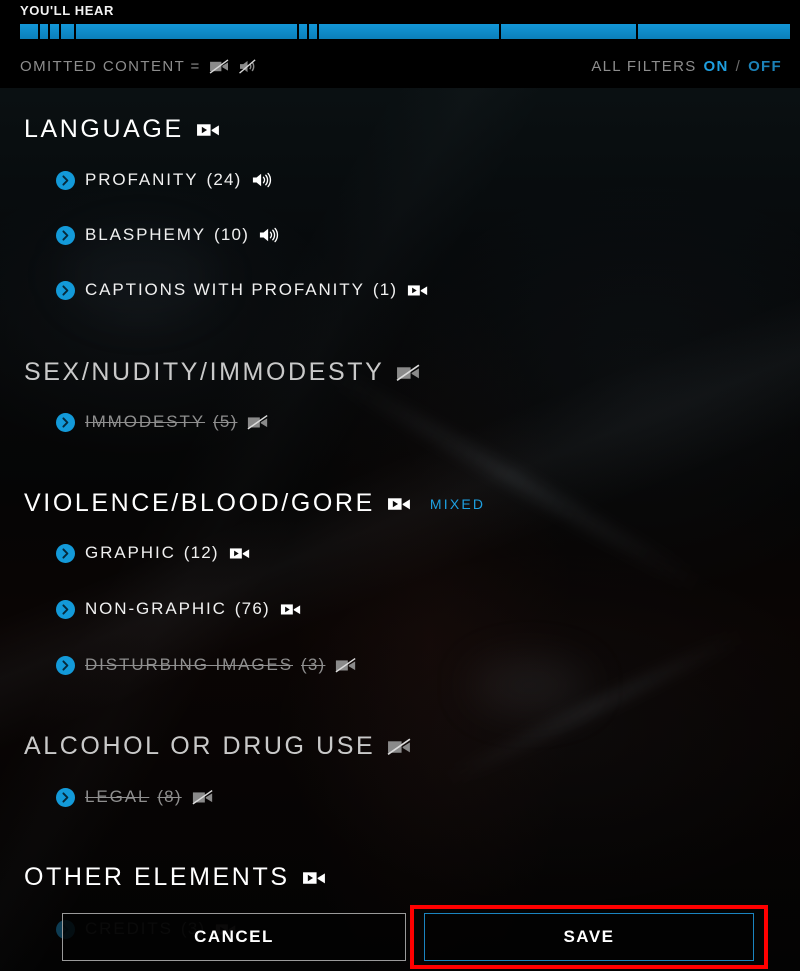  Describe the element at coordinates (201, 552) in the screenshot. I see `filter-item-count: (12)` at that location.